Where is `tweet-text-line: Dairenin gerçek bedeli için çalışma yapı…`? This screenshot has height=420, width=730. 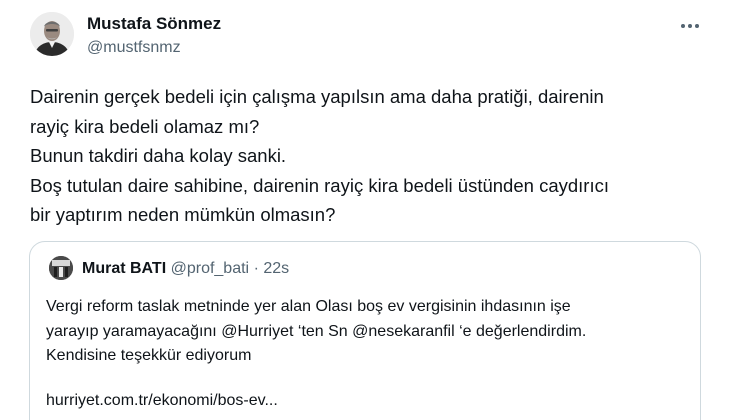 tweet-text-line: Dairenin gerçek bedeli için çalışma yapı… is located at coordinates (317, 96).